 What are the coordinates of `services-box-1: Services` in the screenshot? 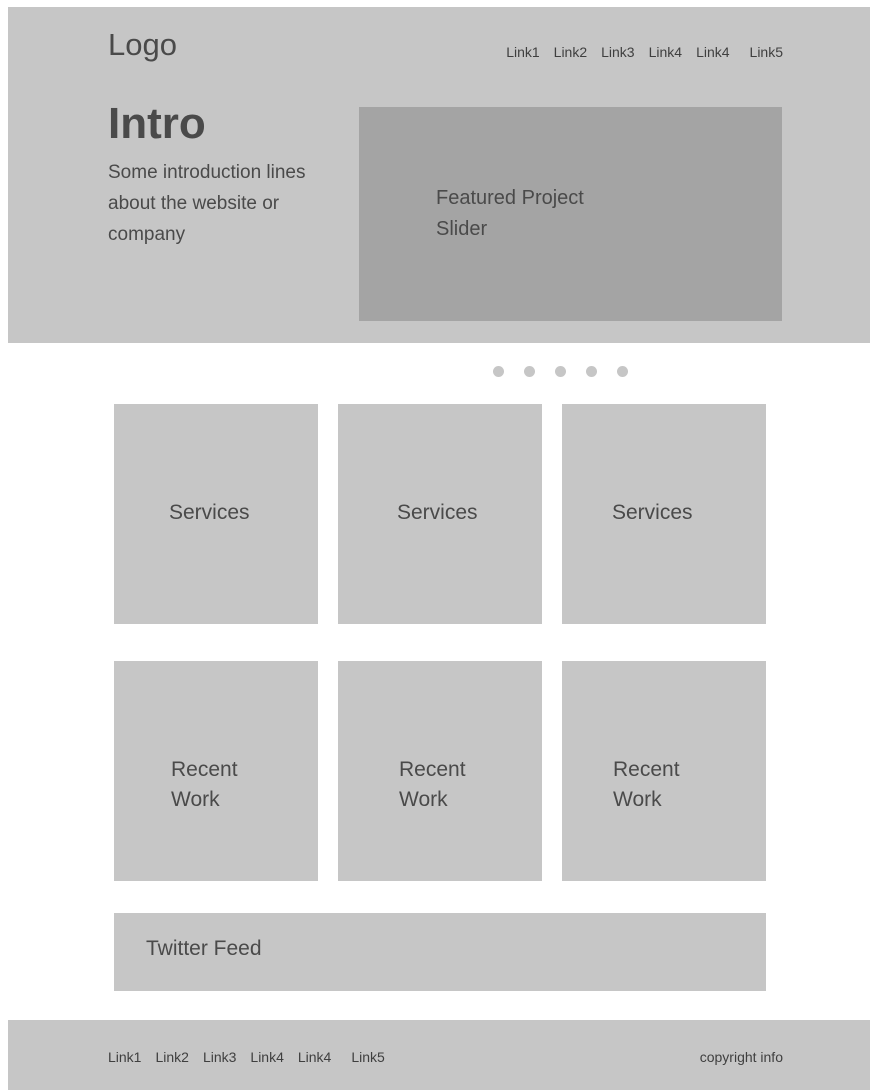 It's located at (216, 514).